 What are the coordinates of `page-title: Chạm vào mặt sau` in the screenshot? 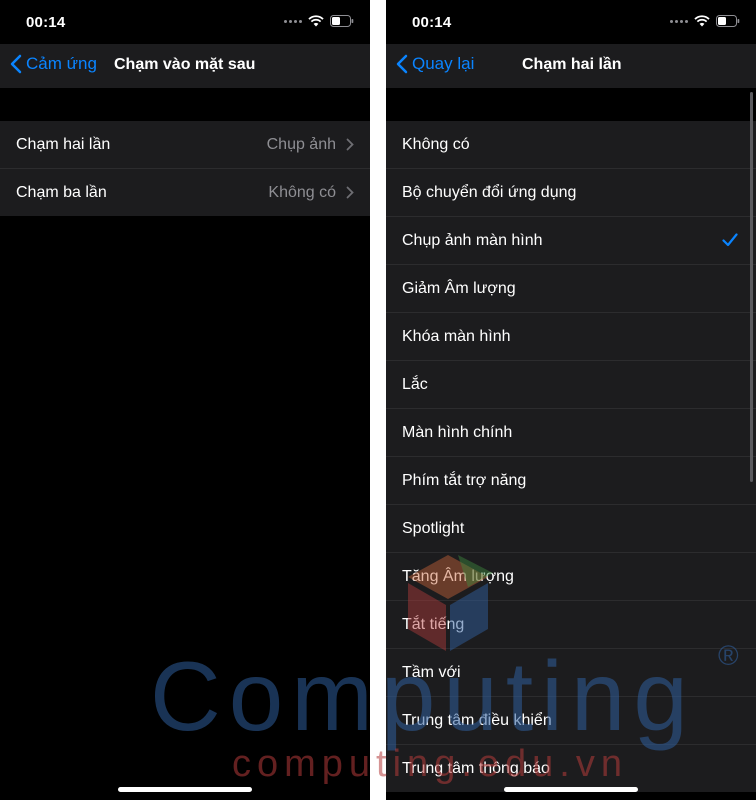 It's located at (185, 64).